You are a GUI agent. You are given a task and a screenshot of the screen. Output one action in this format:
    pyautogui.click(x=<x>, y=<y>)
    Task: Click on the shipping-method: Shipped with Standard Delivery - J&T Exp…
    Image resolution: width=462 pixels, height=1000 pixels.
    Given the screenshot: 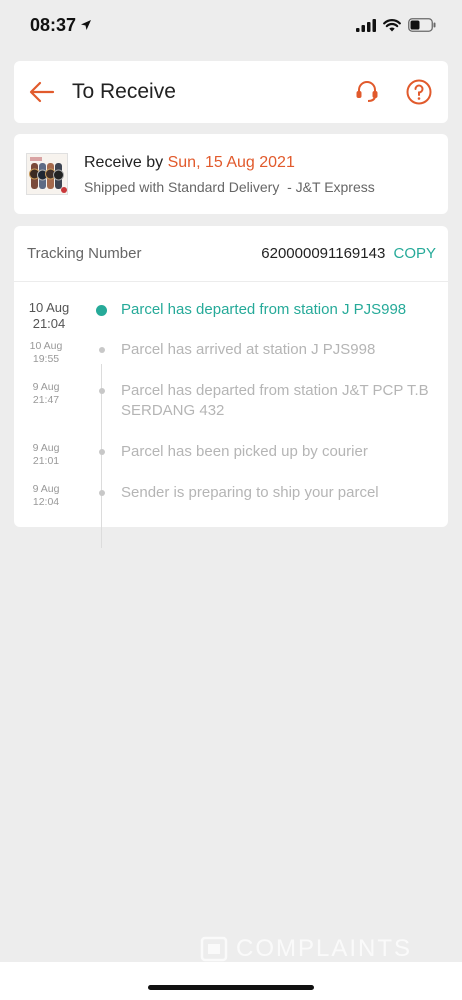 What is the action you would take?
    pyautogui.click(x=229, y=186)
    